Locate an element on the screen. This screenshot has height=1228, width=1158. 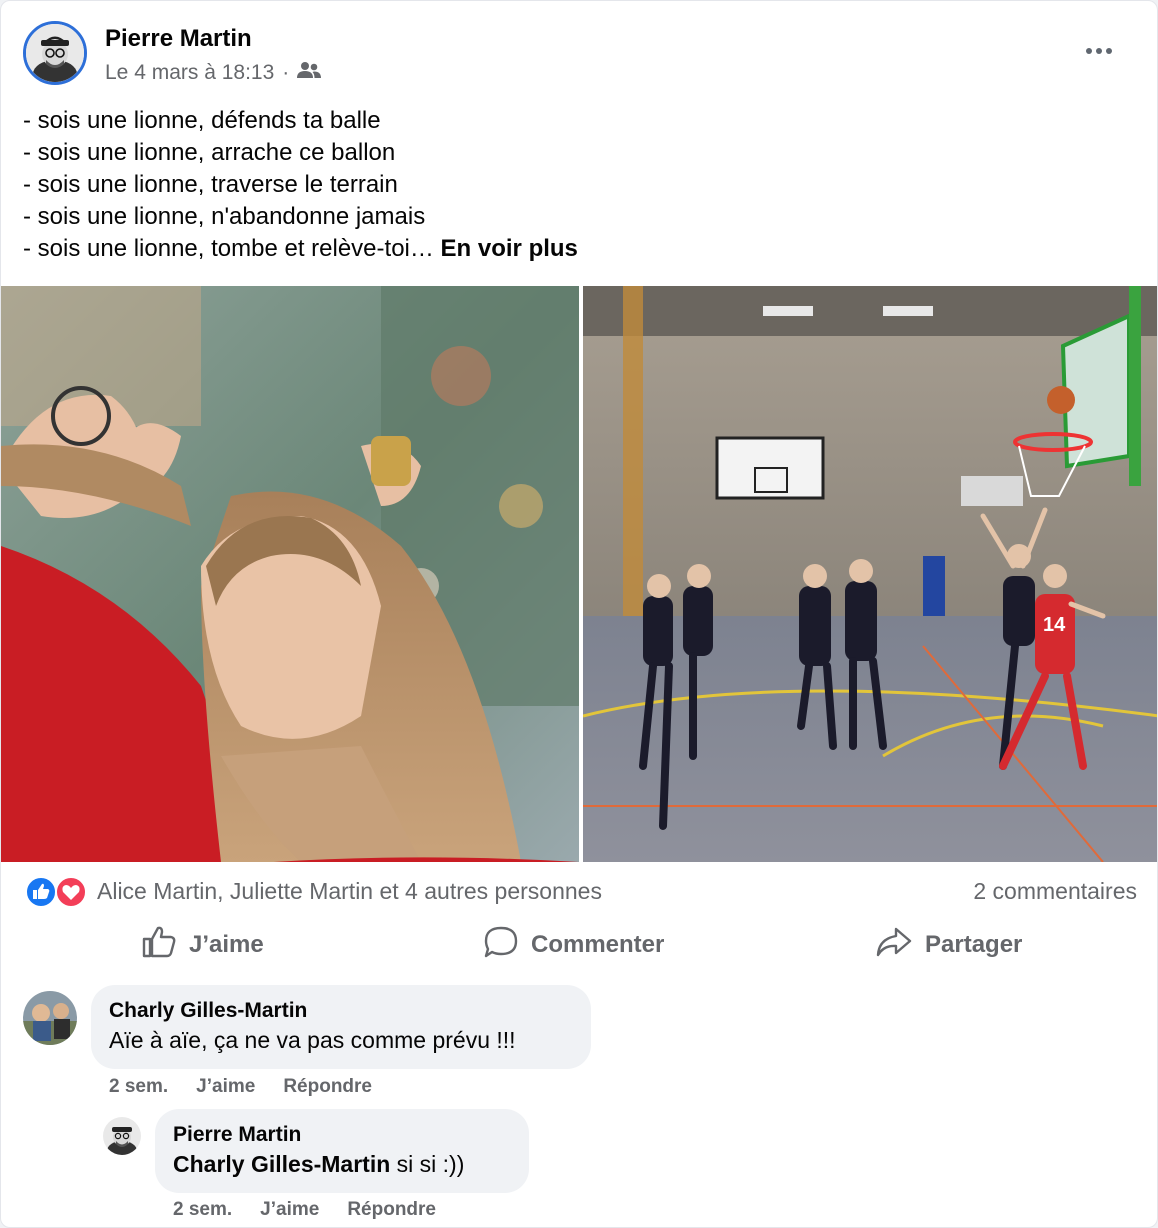
commenter-avatar is located at coordinates (50, 1018).